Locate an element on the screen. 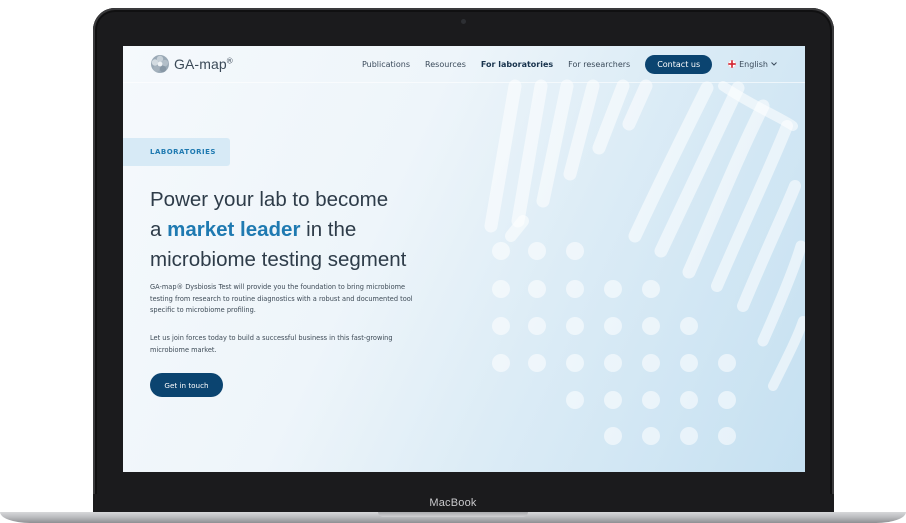  nav-link-publications: Publications is located at coordinates (386, 64).